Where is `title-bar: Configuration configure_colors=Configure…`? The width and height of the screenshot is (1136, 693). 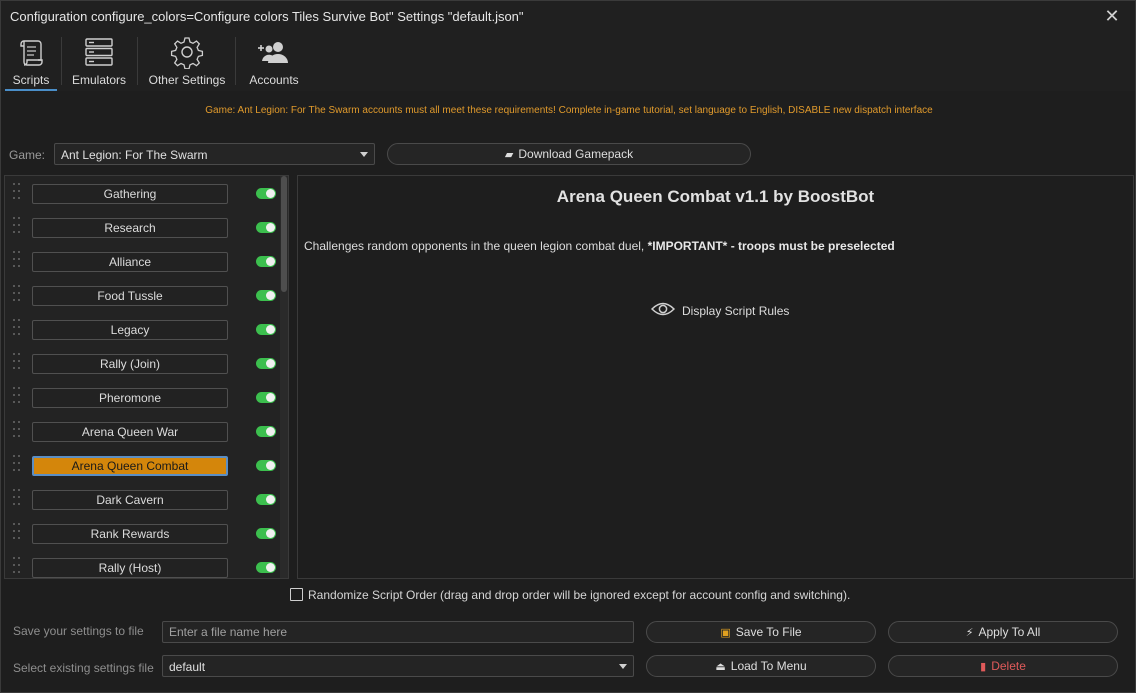
title-bar: Configuration configure_colors=Configure… is located at coordinates (568, 16).